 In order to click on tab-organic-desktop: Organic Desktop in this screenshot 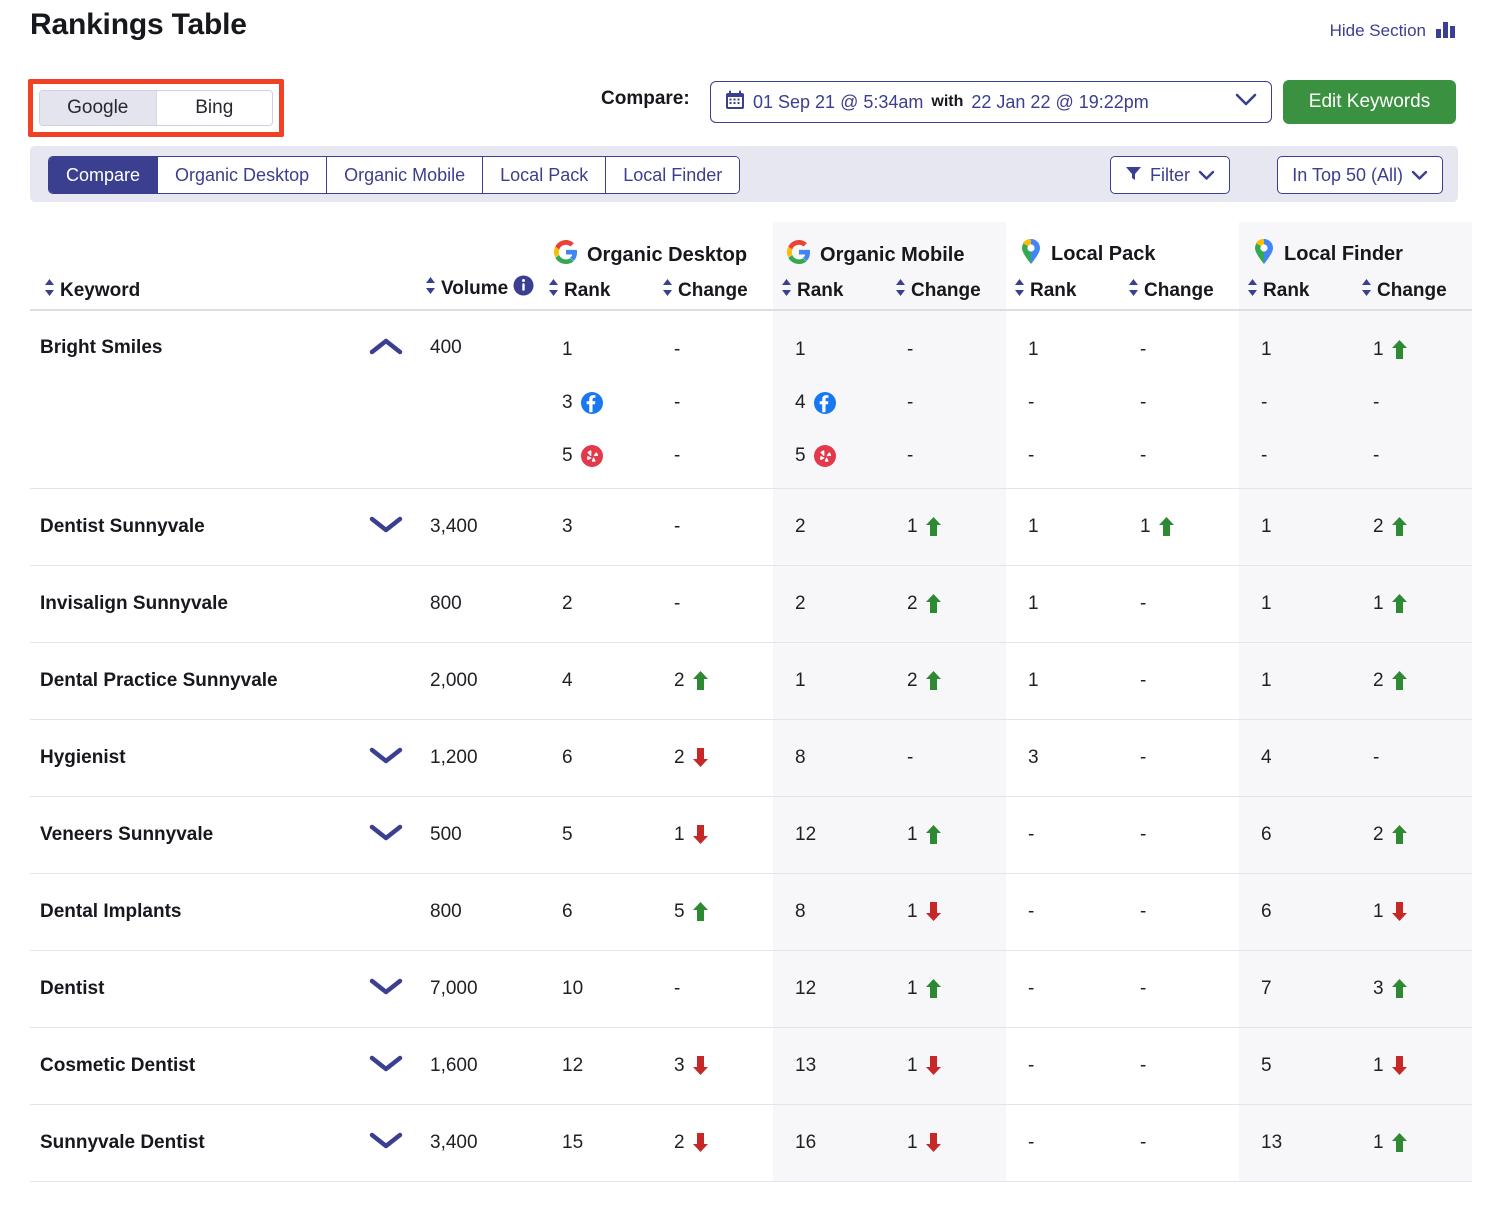, I will do `click(243, 175)`.